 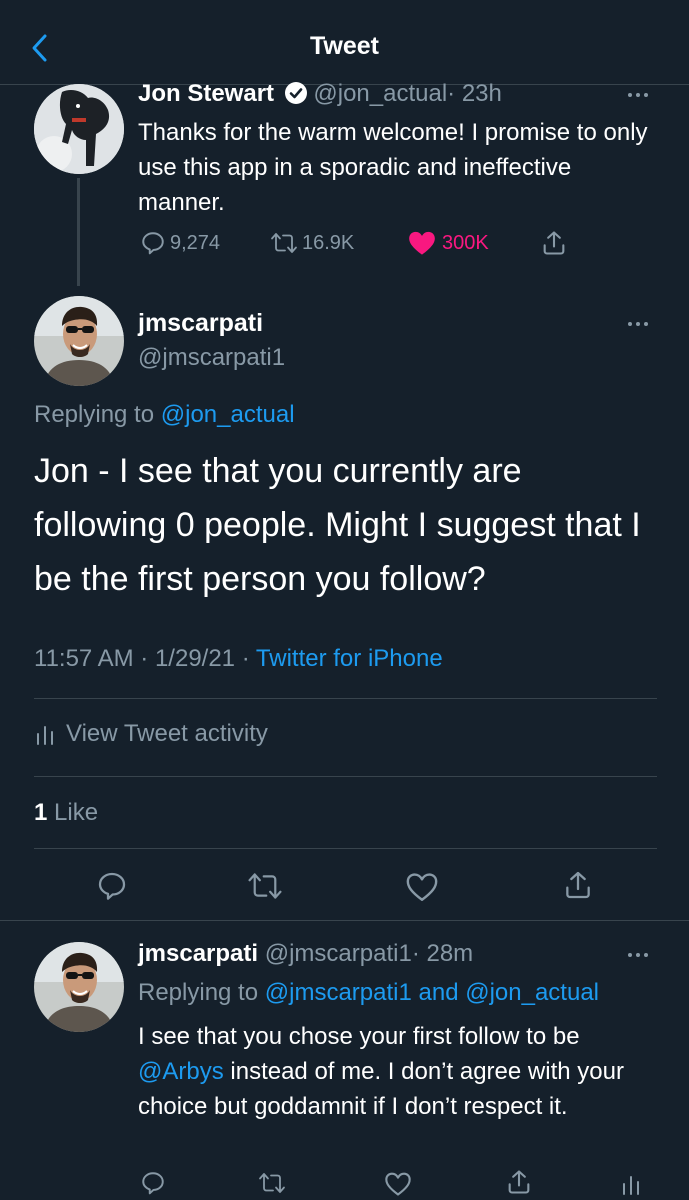 I want to click on analytics-action, so click(x=631, y=1184).